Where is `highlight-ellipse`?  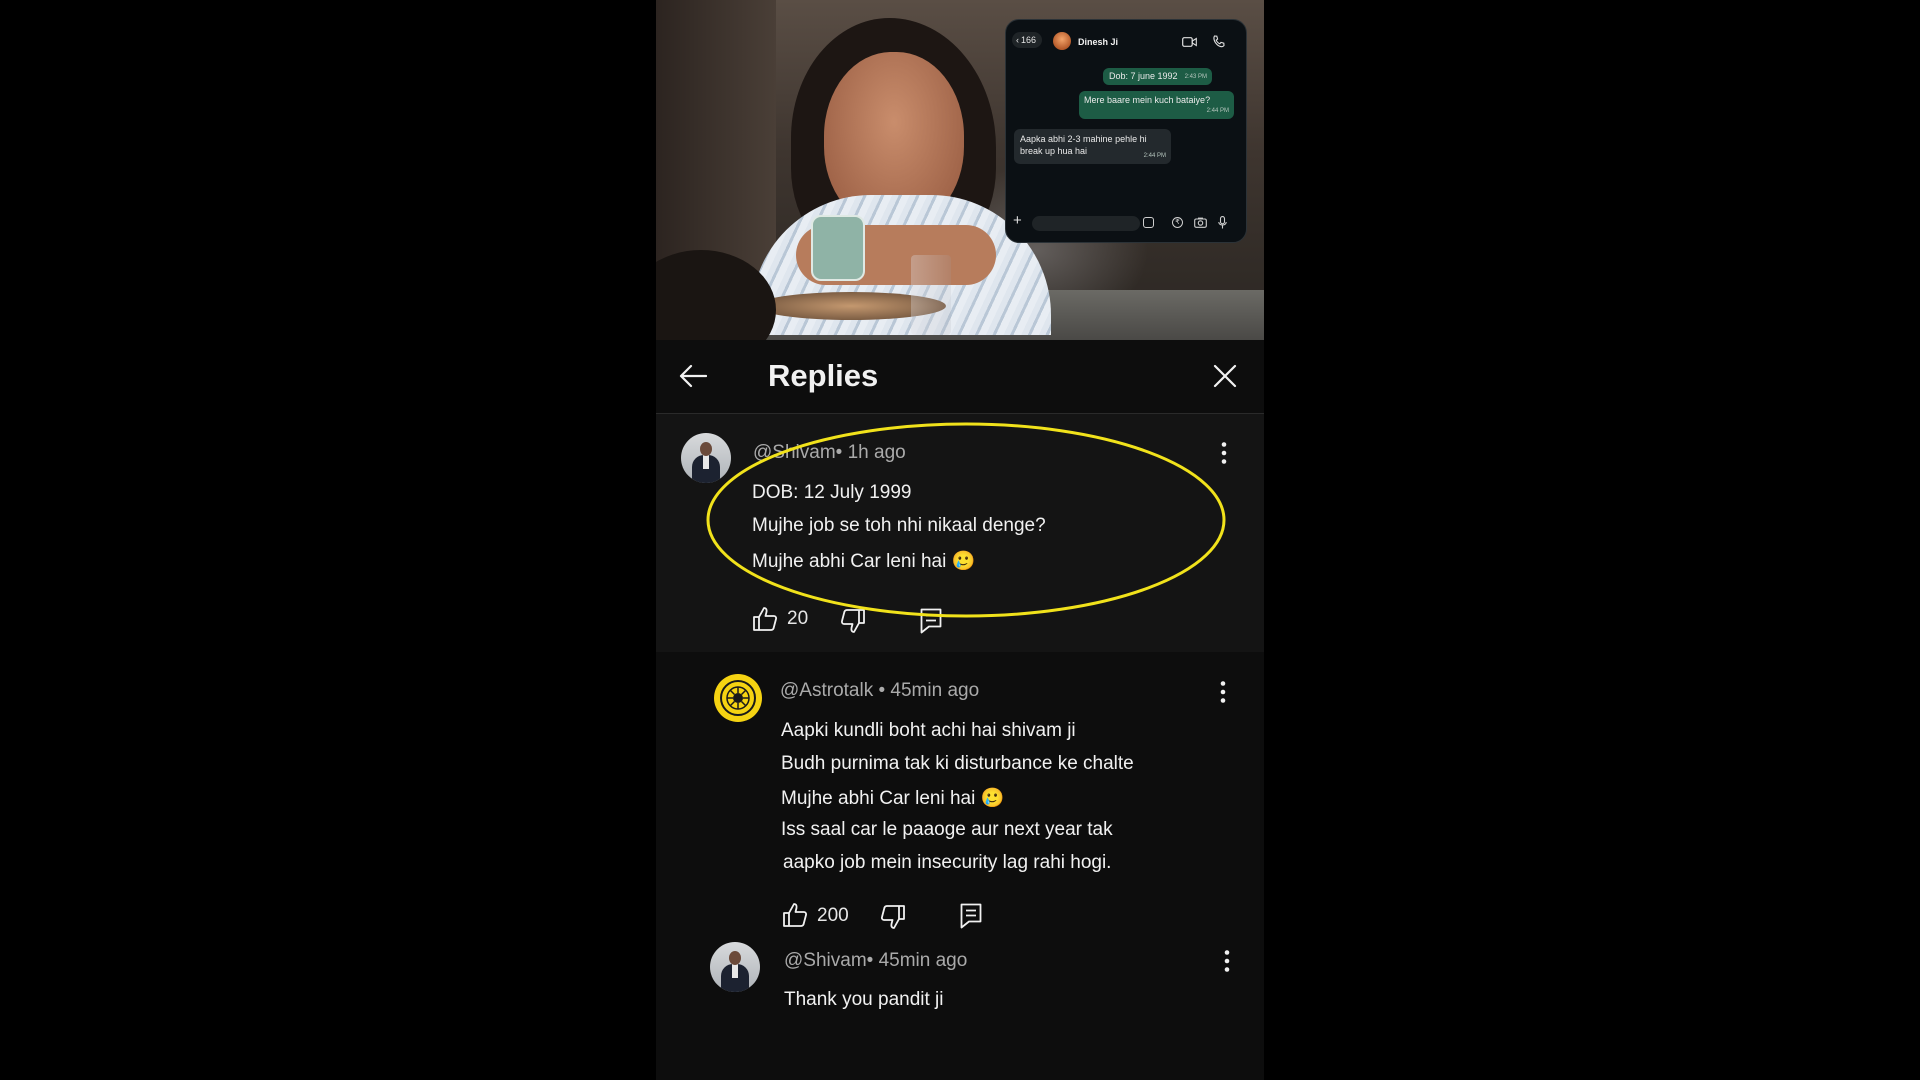 highlight-ellipse is located at coordinates (966, 520).